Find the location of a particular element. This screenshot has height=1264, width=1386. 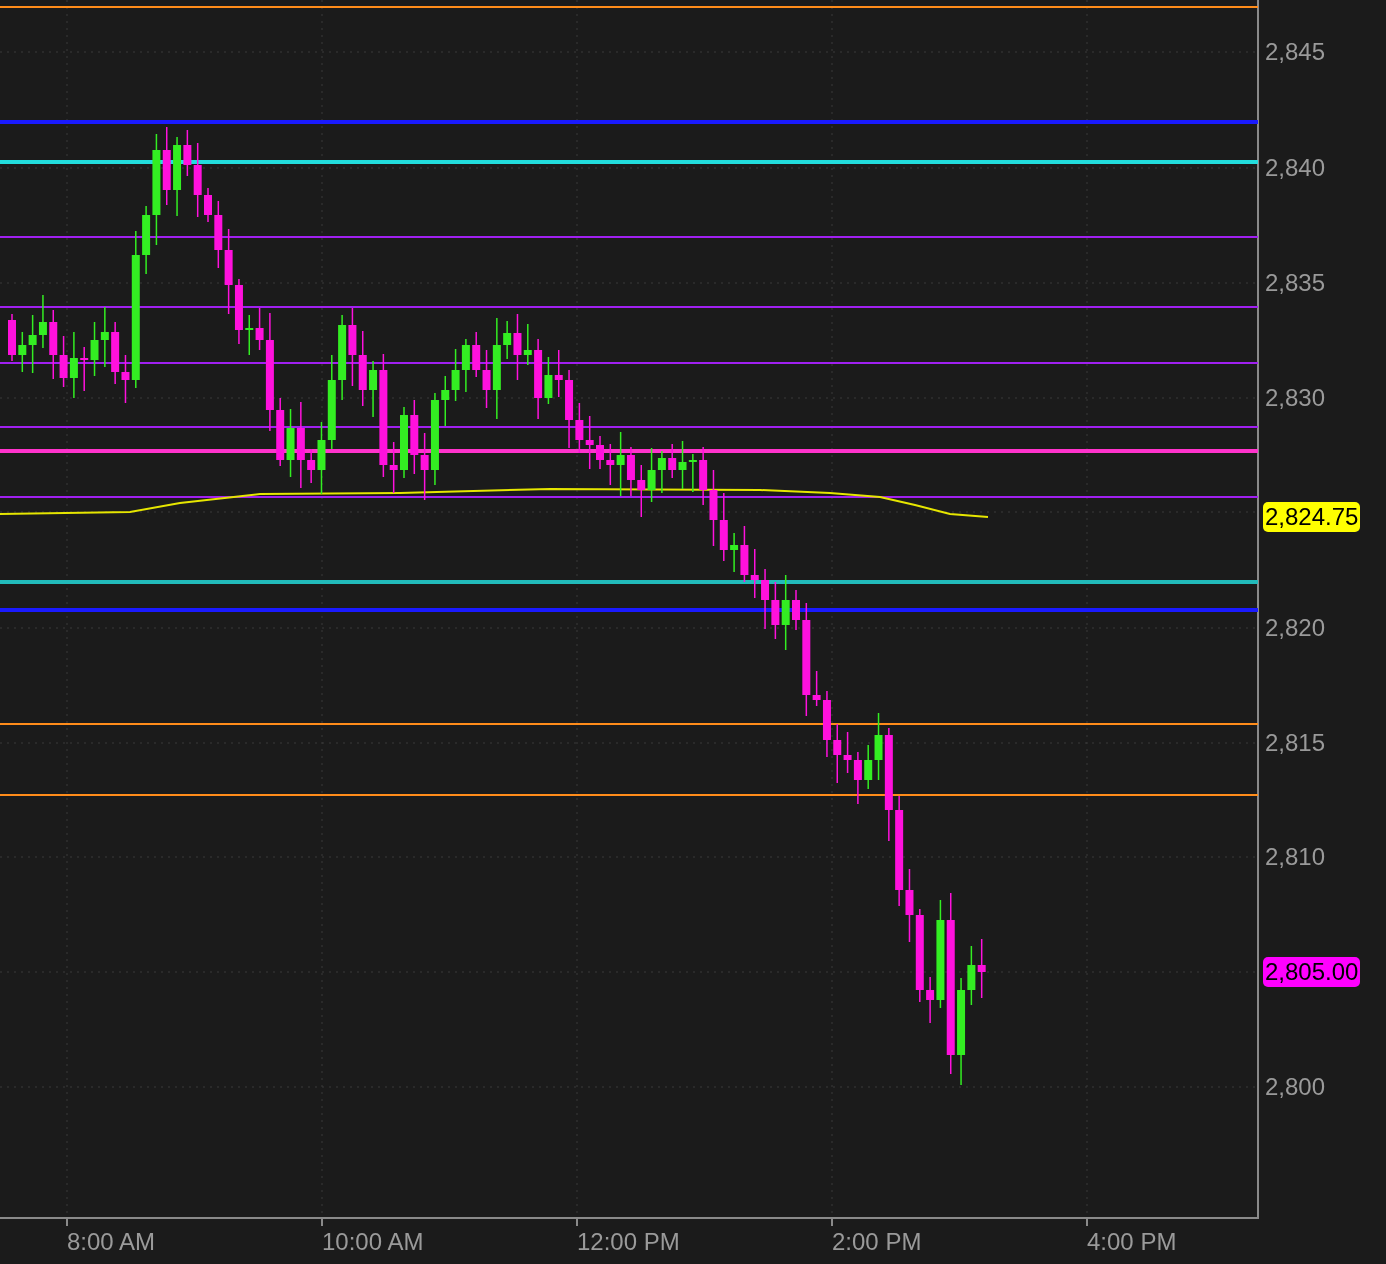

price-label: 2,845 is located at coordinates (1295, 52).